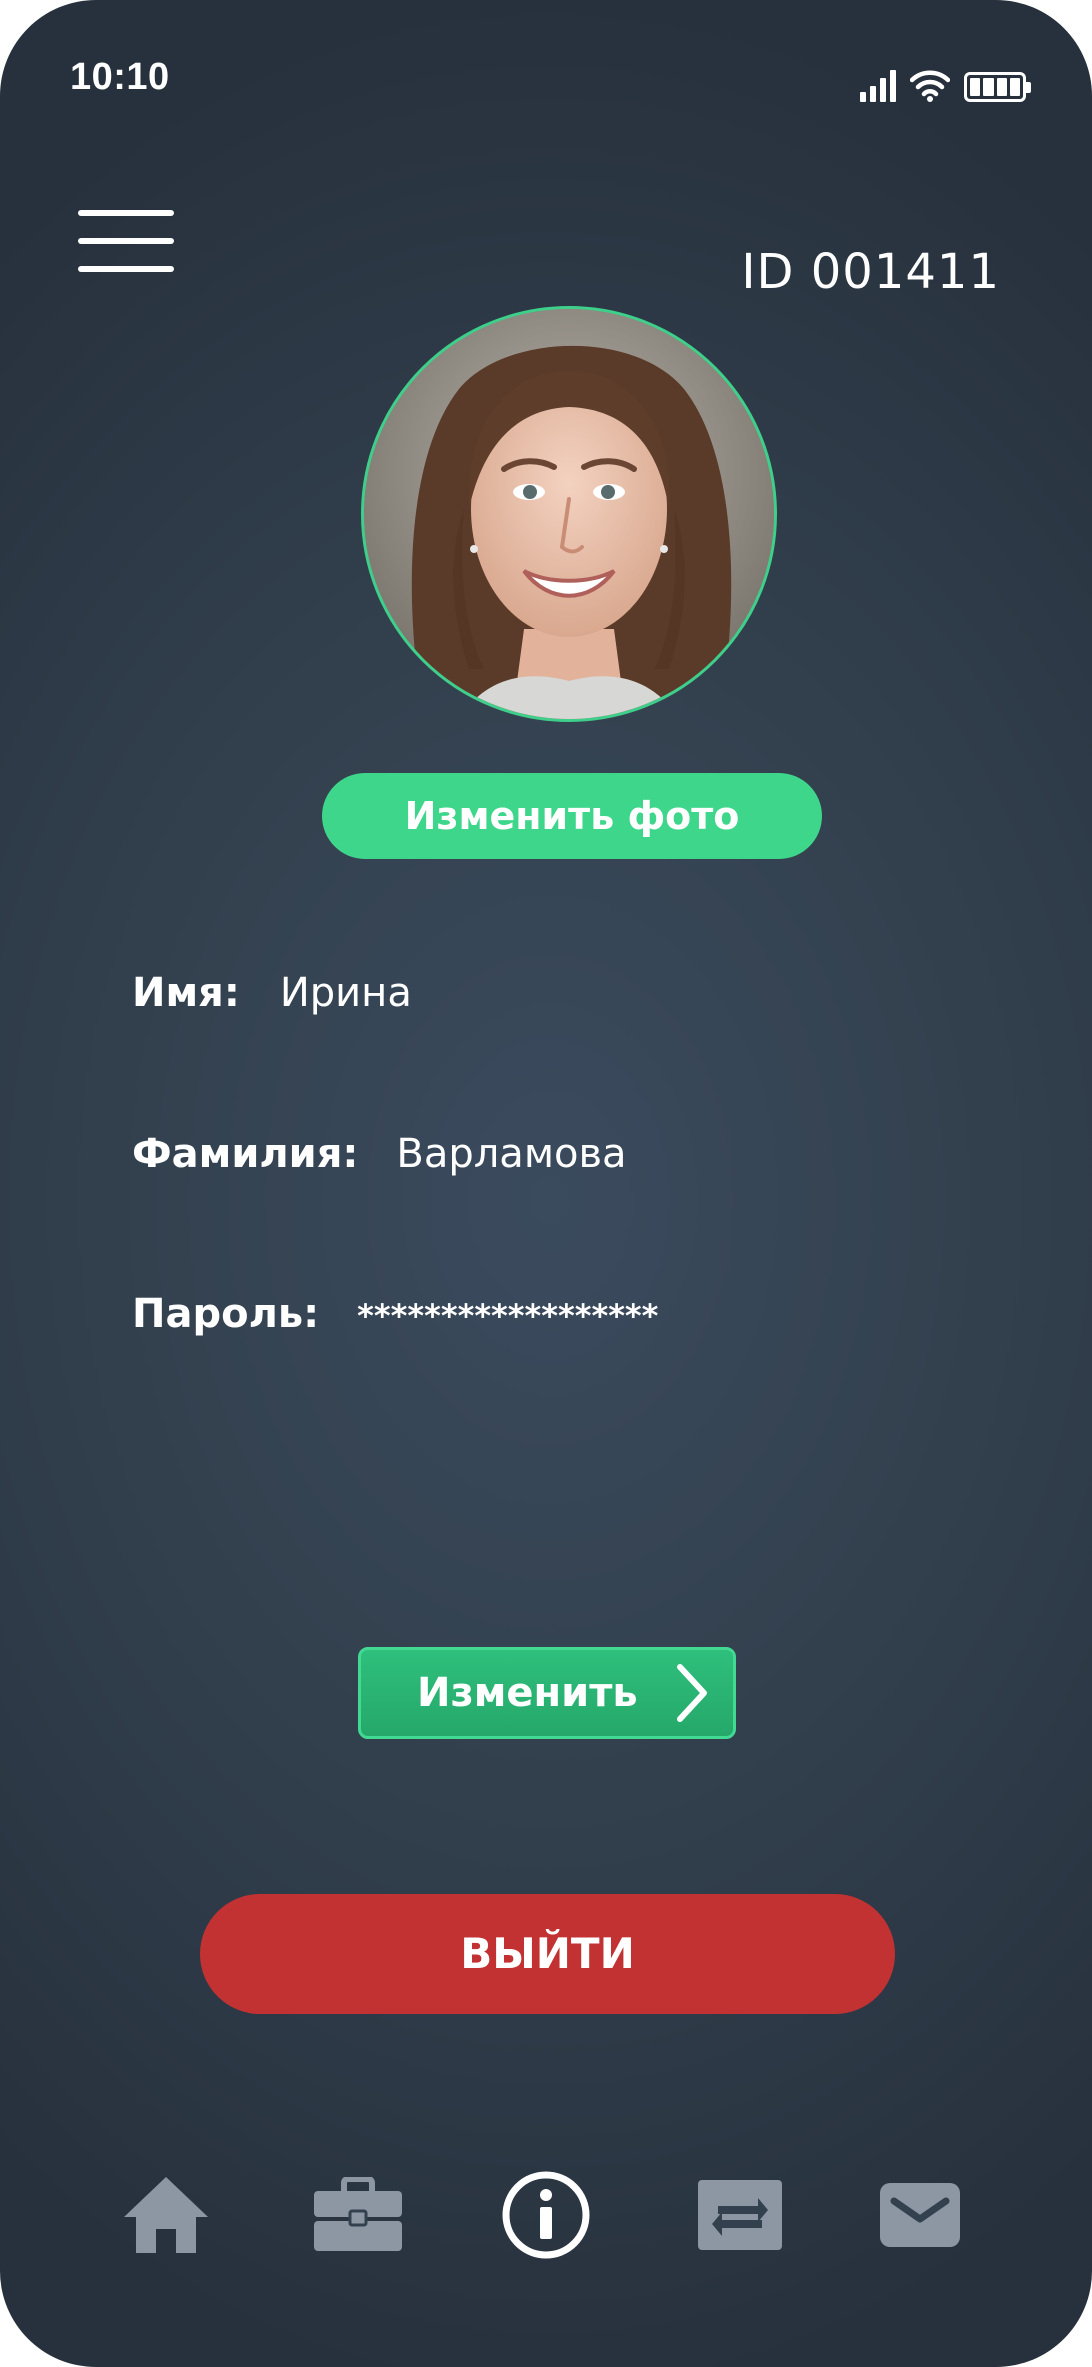  I want to click on change-photo-button: Изменить фото, so click(572, 816).